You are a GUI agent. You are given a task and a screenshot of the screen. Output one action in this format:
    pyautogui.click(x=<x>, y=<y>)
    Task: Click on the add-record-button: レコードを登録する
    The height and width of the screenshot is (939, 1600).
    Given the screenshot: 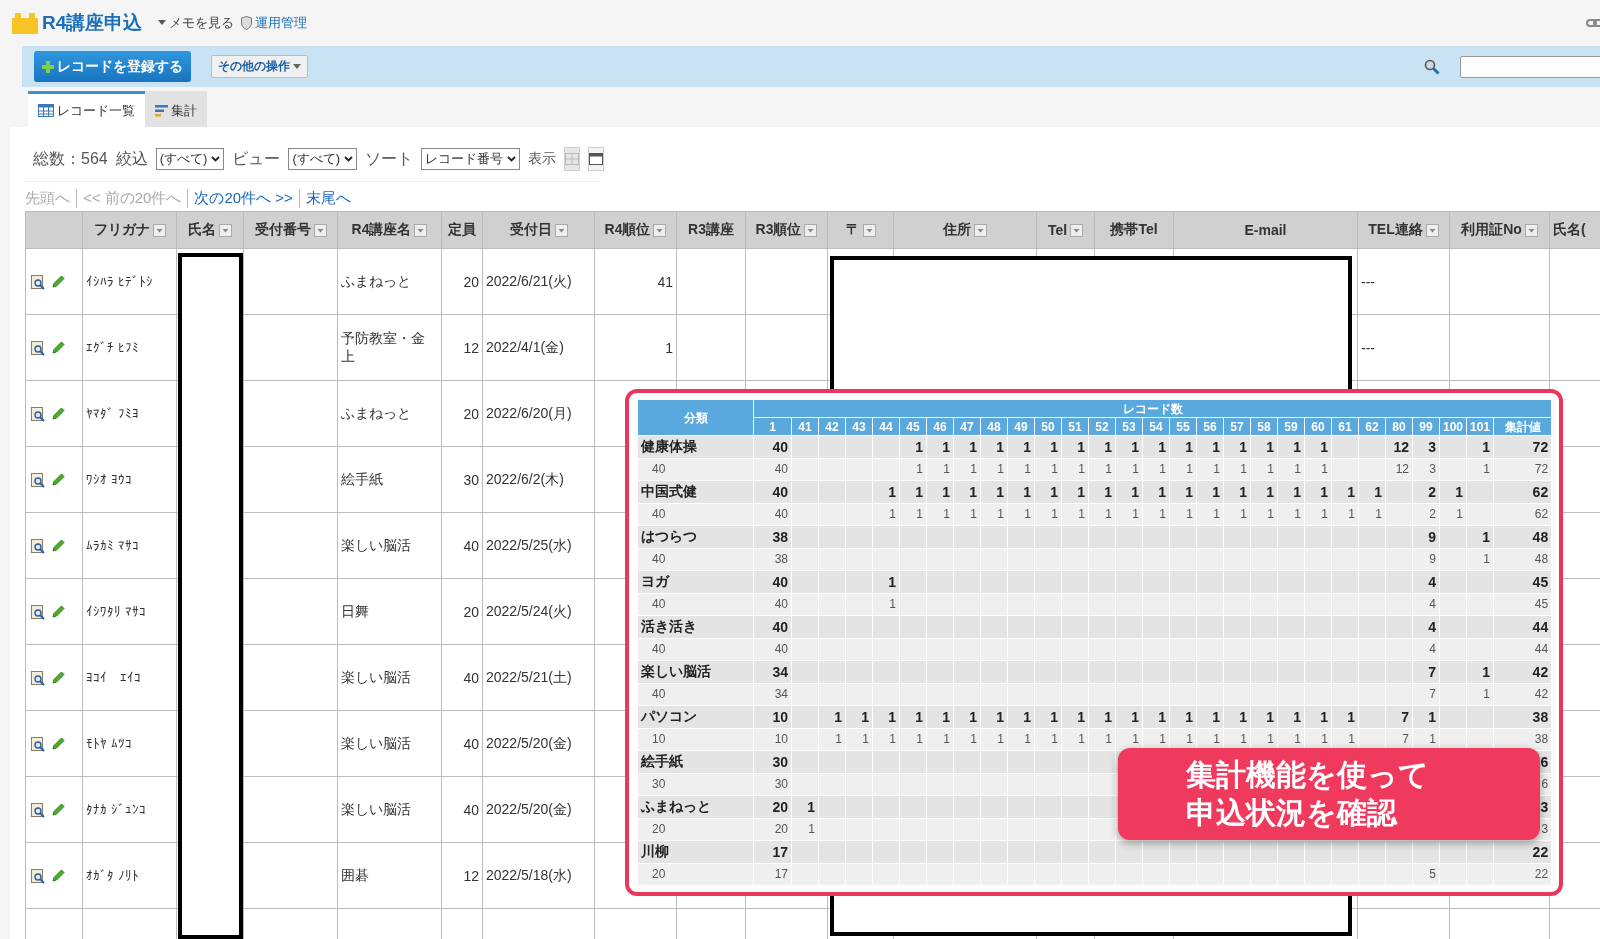 What is the action you would take?
    pyautogui.click(x=112, y=66)
    